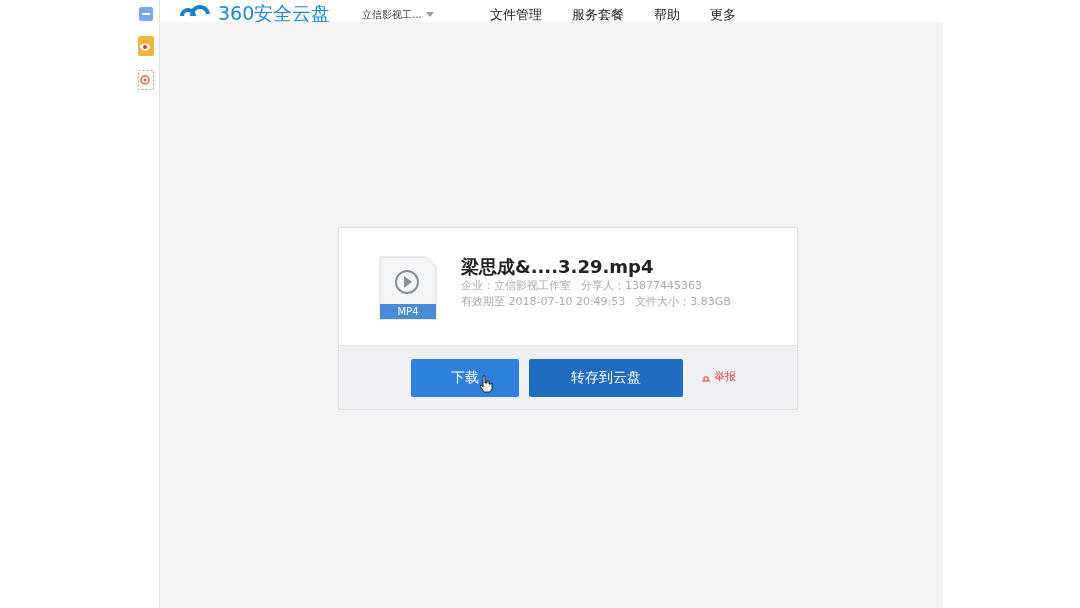 Image resolution: width=1080 pixels, height=608 pixels. Describe the element at coordinates (641, 286) in the screenshot. I see `file-detail: 分享人：13877445363` at that location.